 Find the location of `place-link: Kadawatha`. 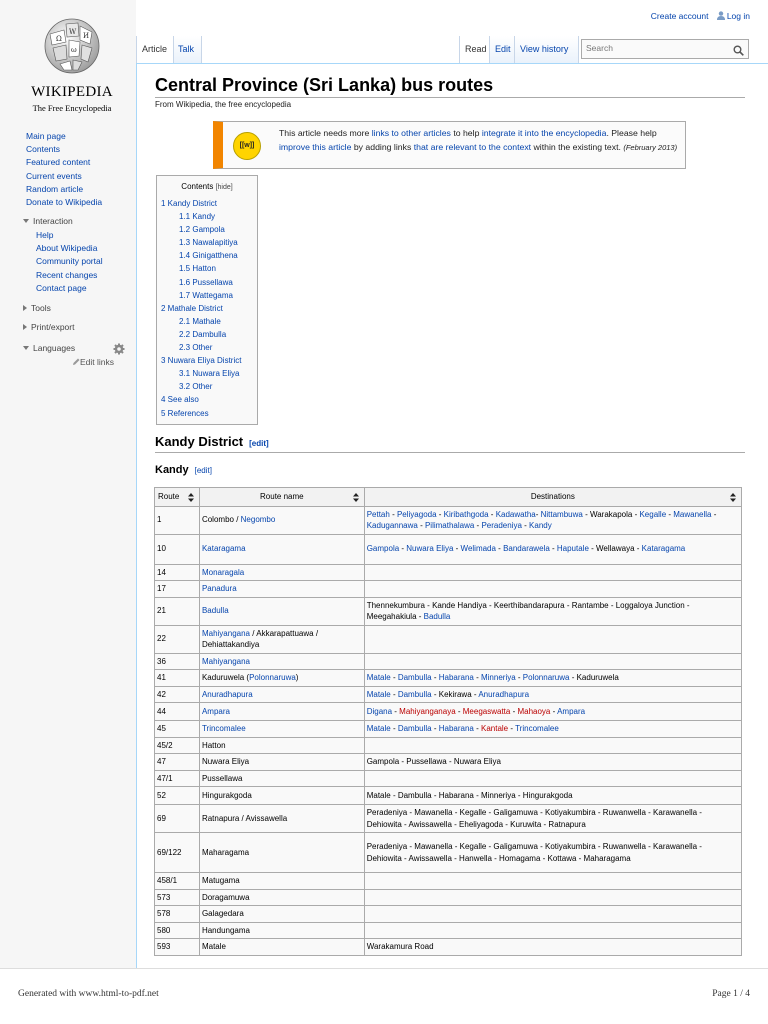

place-link: Kadawatha is located at coordinates (516, 514).